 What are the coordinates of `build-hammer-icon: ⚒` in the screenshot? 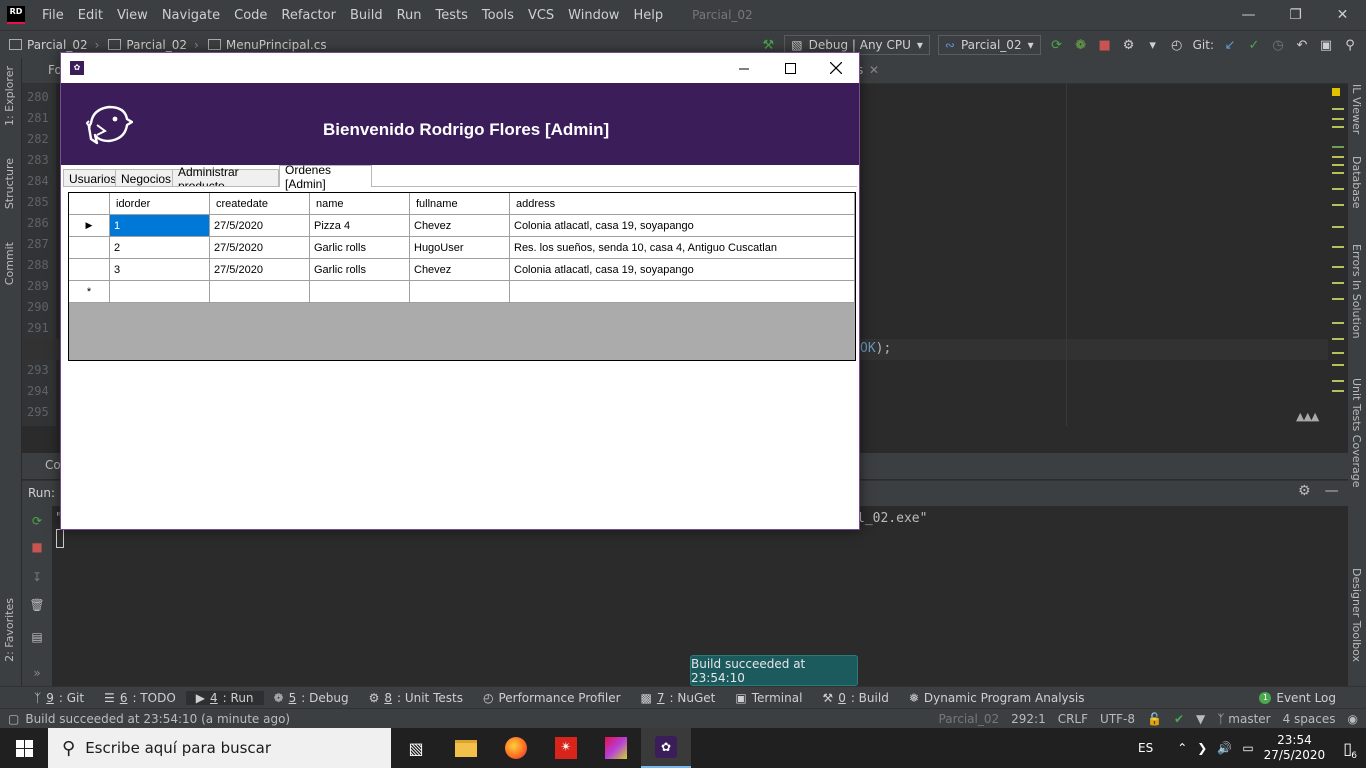 It's located at (768, 45).